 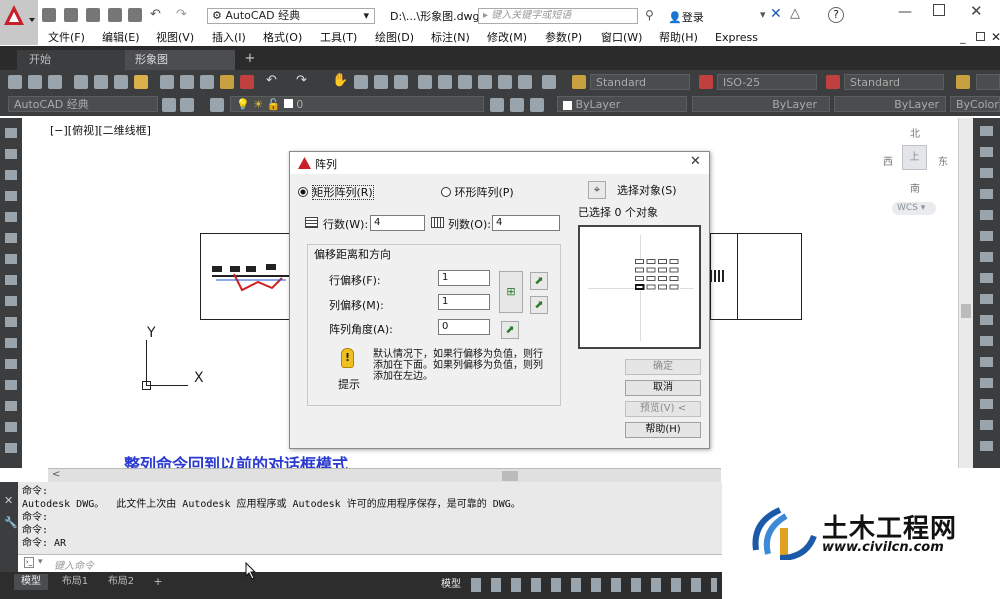 I want to click on help-icon: ?, so click(x=836, y=15).